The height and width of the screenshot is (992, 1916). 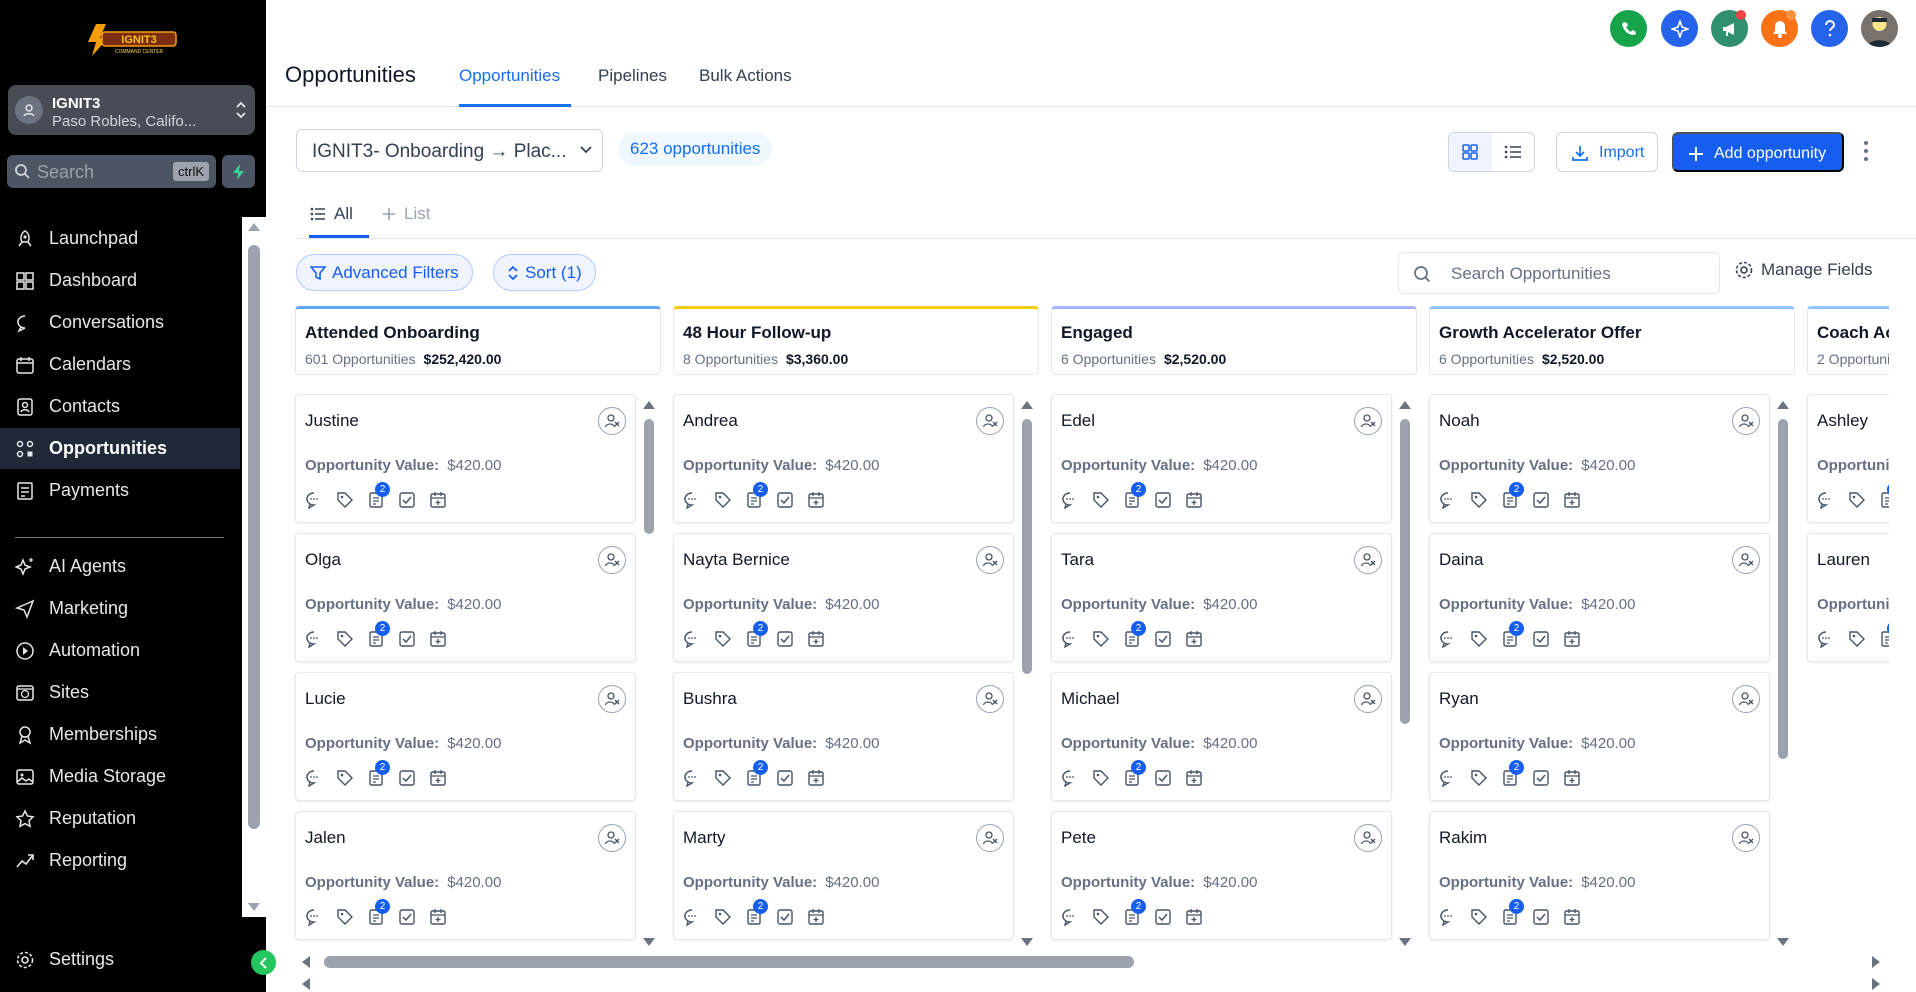 I want to click on opportunity-card: Pete Opportunity Value: $420.00 2, so click(x=1221, y=875).